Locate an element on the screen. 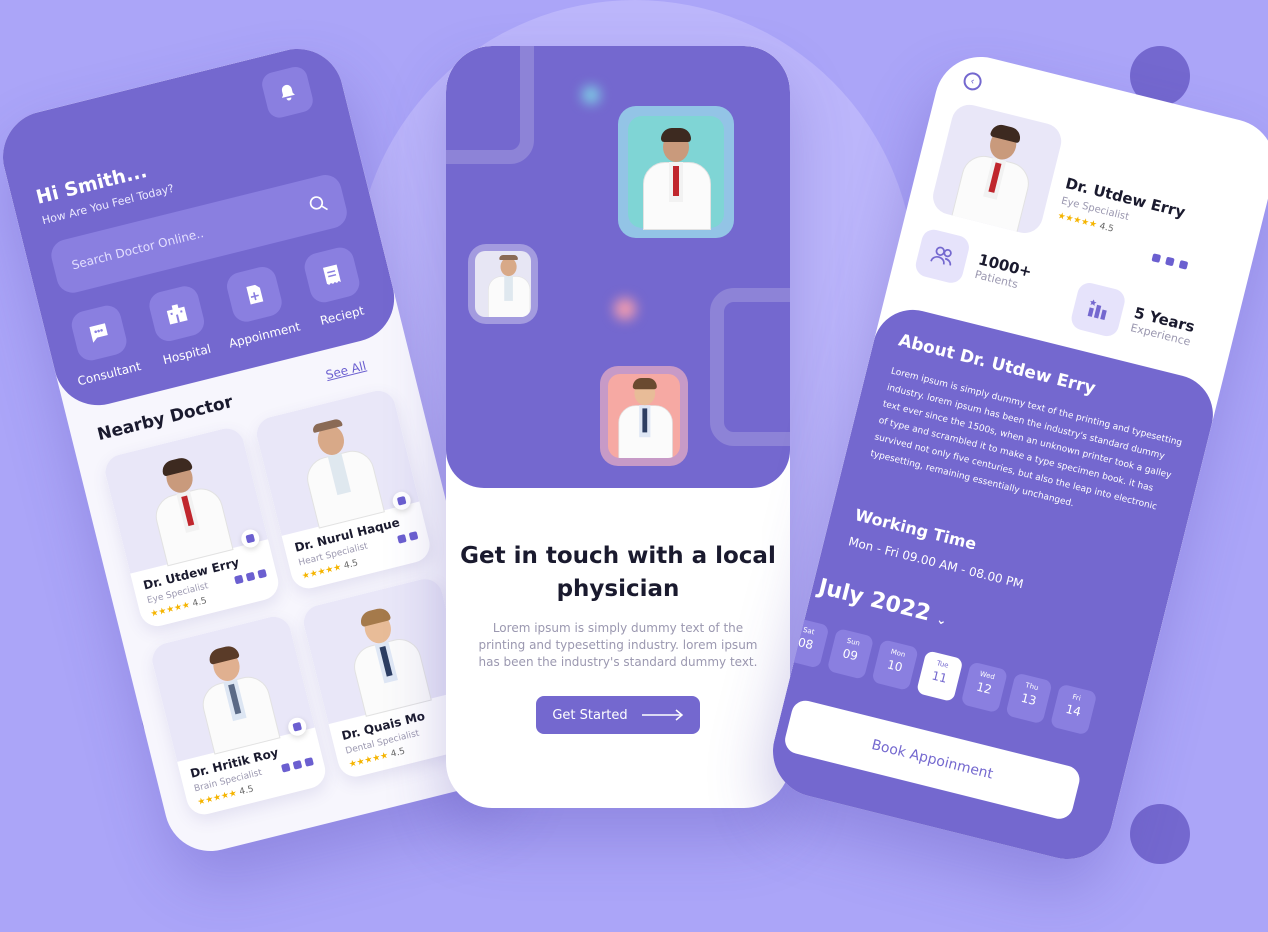 Image resolution: width=1268 pixels, height=932 pixels. users-icon is located at coordinates (942, 256).